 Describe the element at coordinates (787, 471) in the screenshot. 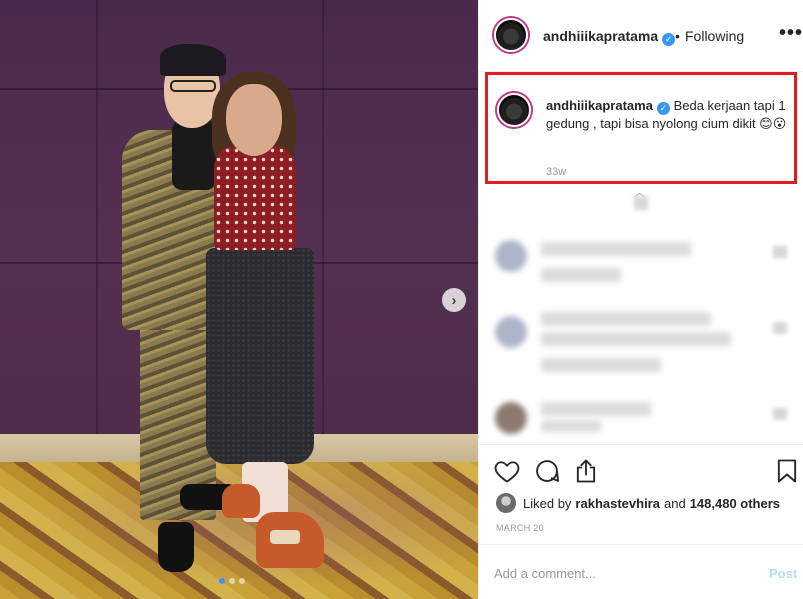

I see `bookmark-icon` at that location.